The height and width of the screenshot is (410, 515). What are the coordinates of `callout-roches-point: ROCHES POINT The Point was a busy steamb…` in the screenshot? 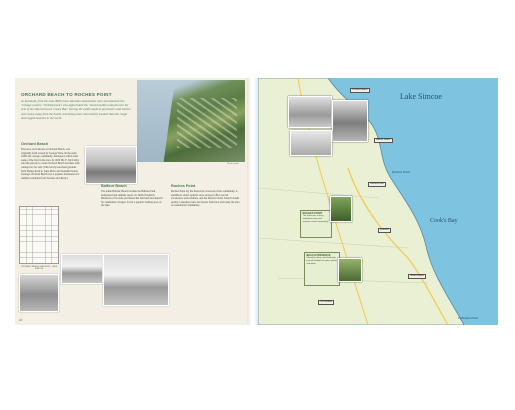 It's located at (316, 224).